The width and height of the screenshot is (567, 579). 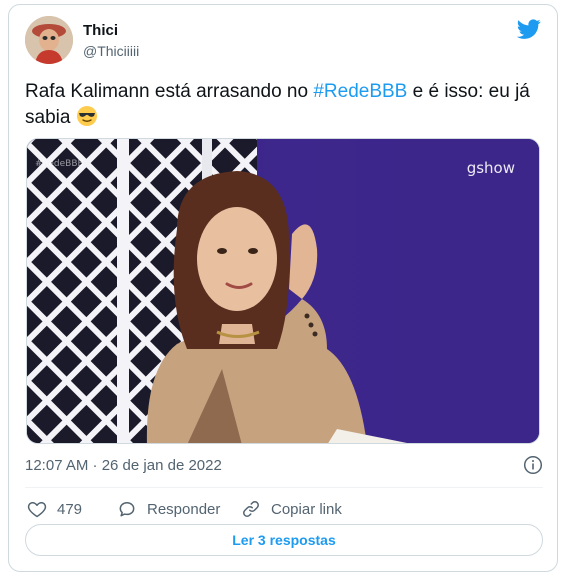 I want to click on copy-link-label: Copiar link, so click(x=306, y=509).